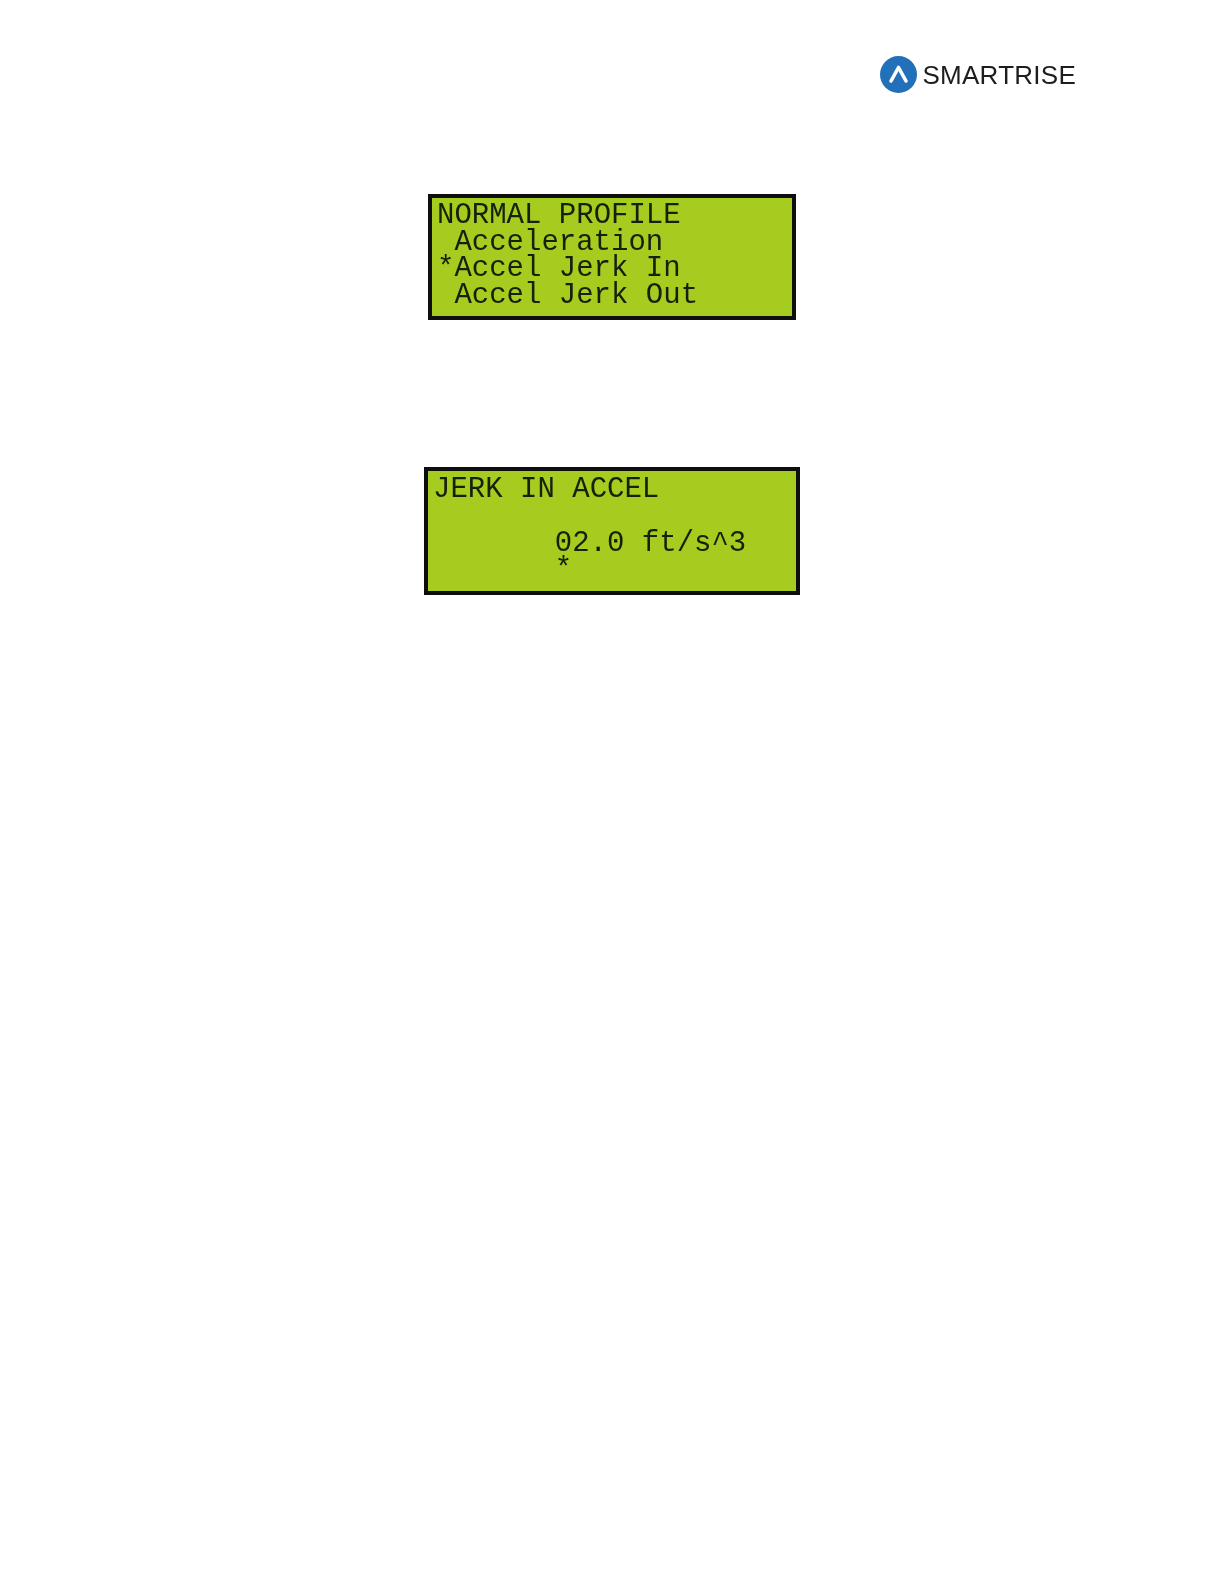 The image size is (1224, 1584). I want to click on screen-title: JERK IN ACCEL, so click(546, 490).